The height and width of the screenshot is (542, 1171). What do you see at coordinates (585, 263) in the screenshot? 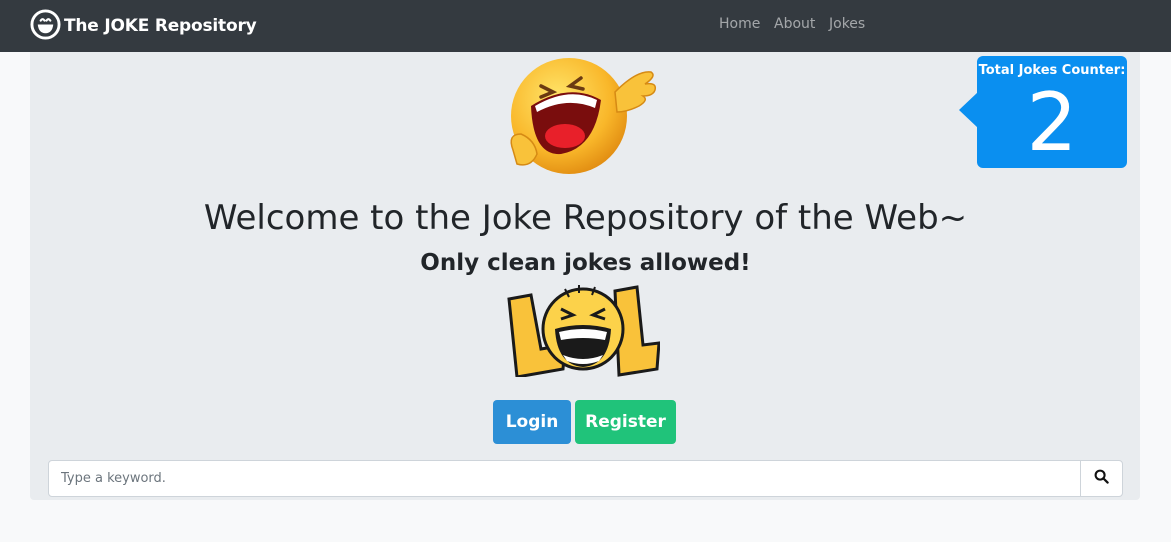
I see `page-subtitle: Only clean jokes allowed!` at bounding box center [585, 263].